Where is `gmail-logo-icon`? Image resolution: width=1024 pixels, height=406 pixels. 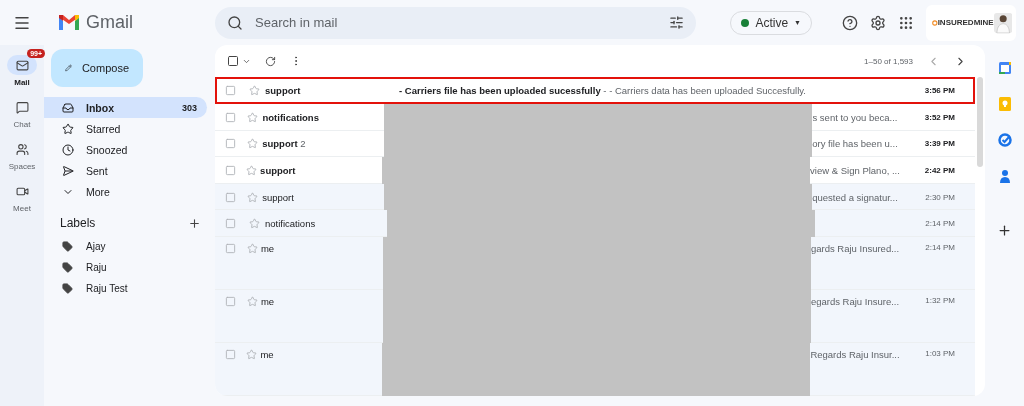
gmail-logo-icon is located at coordinates (69, 23).